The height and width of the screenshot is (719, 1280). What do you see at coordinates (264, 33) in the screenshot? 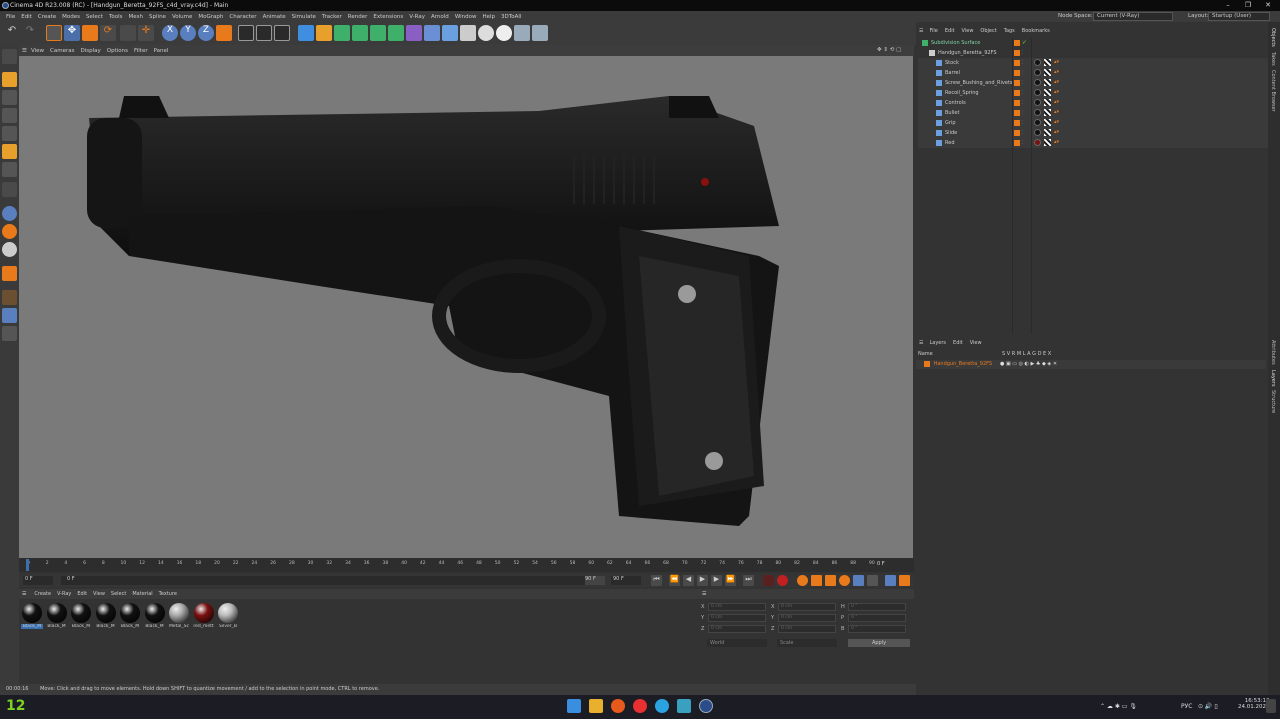
I see `render-picture-viewer-icon` at bounding box center [264, 33].